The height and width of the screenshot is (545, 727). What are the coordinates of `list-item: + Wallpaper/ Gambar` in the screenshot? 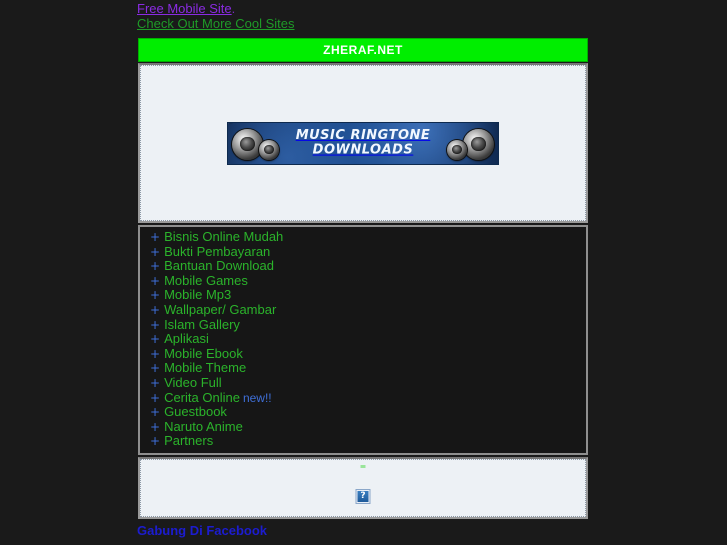 It's located at (368, 310).